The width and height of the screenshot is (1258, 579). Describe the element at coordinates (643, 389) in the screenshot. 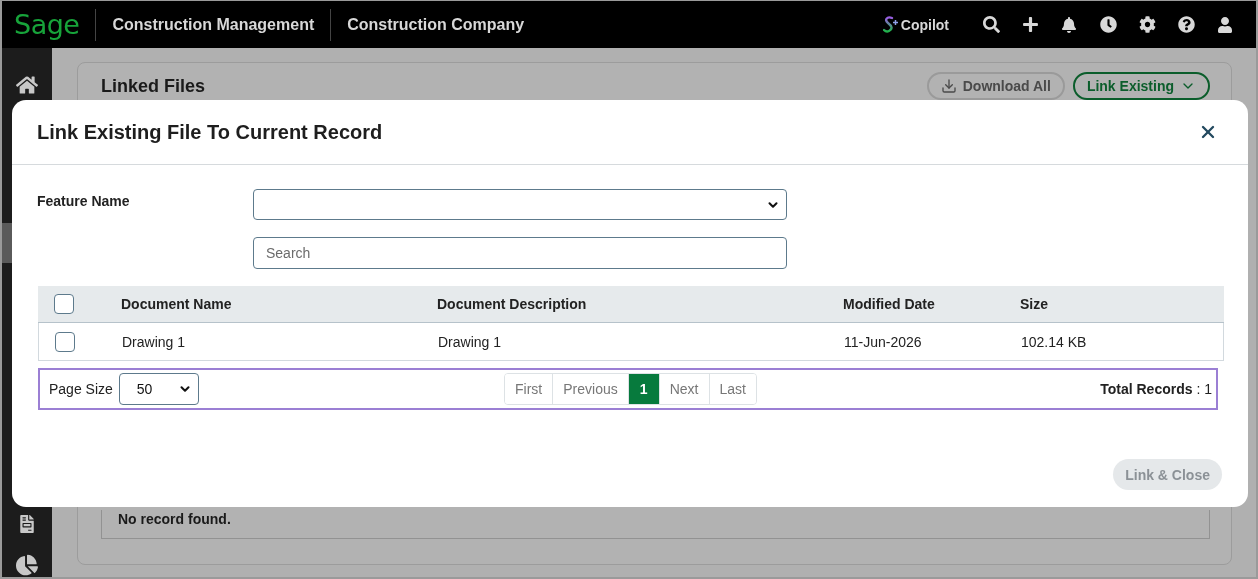

I see `page-button: 1` at that location.